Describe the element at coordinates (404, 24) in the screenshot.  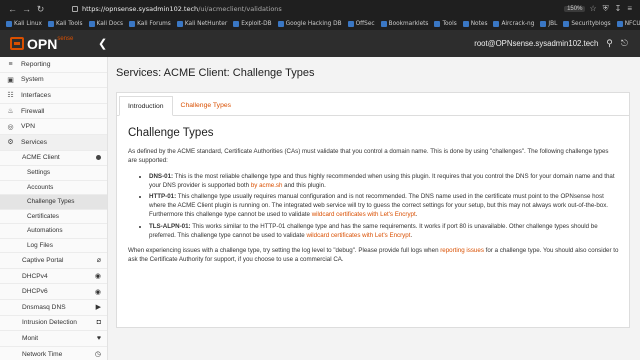
I see `bookmark-item: Bookmarklets` at that location.